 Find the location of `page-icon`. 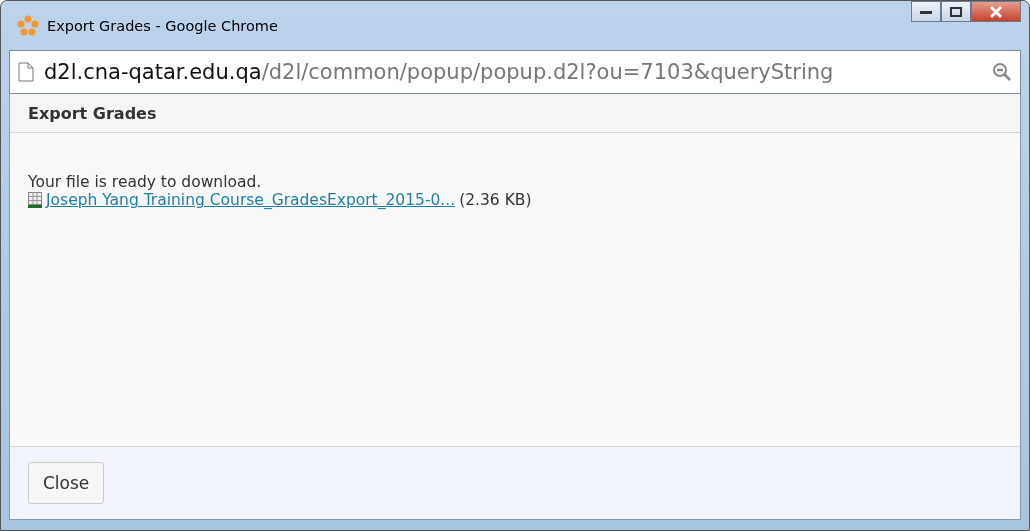

page-icon is located at coordinates (26, 72).